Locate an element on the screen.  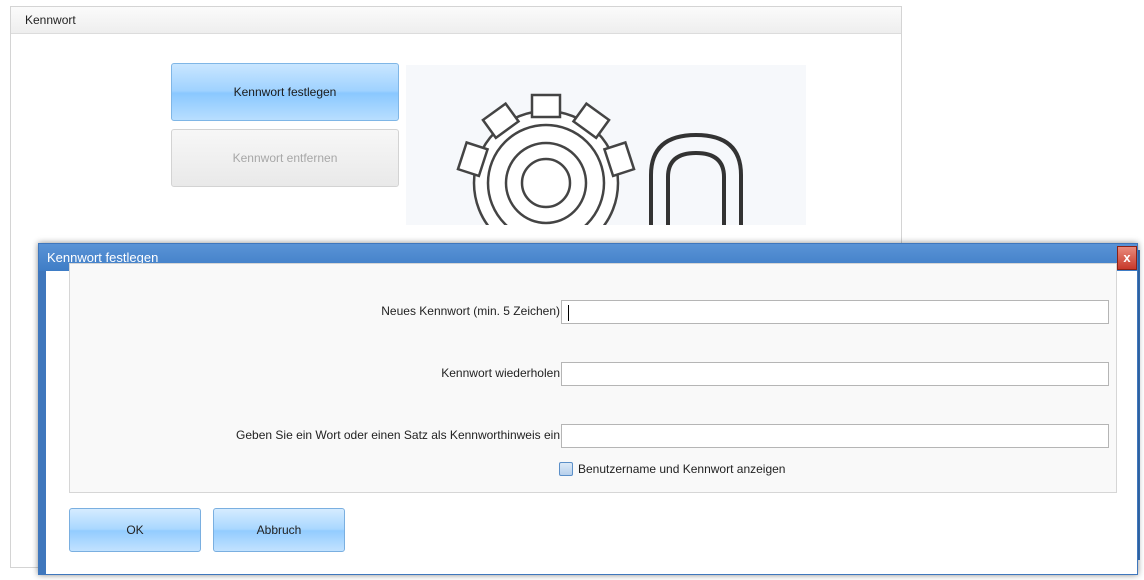
remove-password-button: Kennwort entfernen is located at coordinates (285, 158).